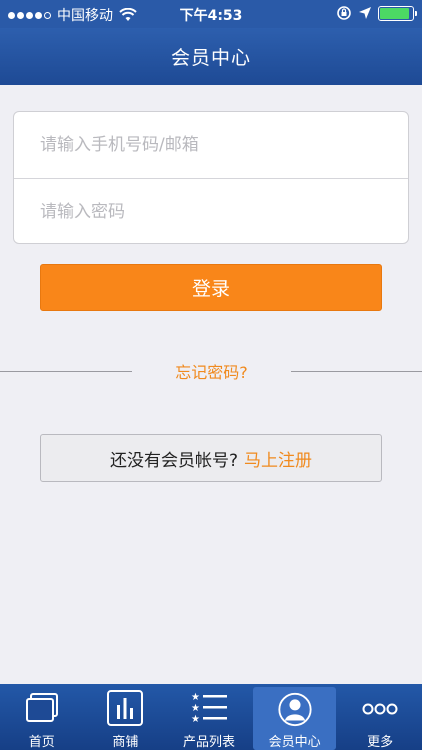  Describe the element at coordinates (211, 145) in the screenshot. I see `account-input` at that location.